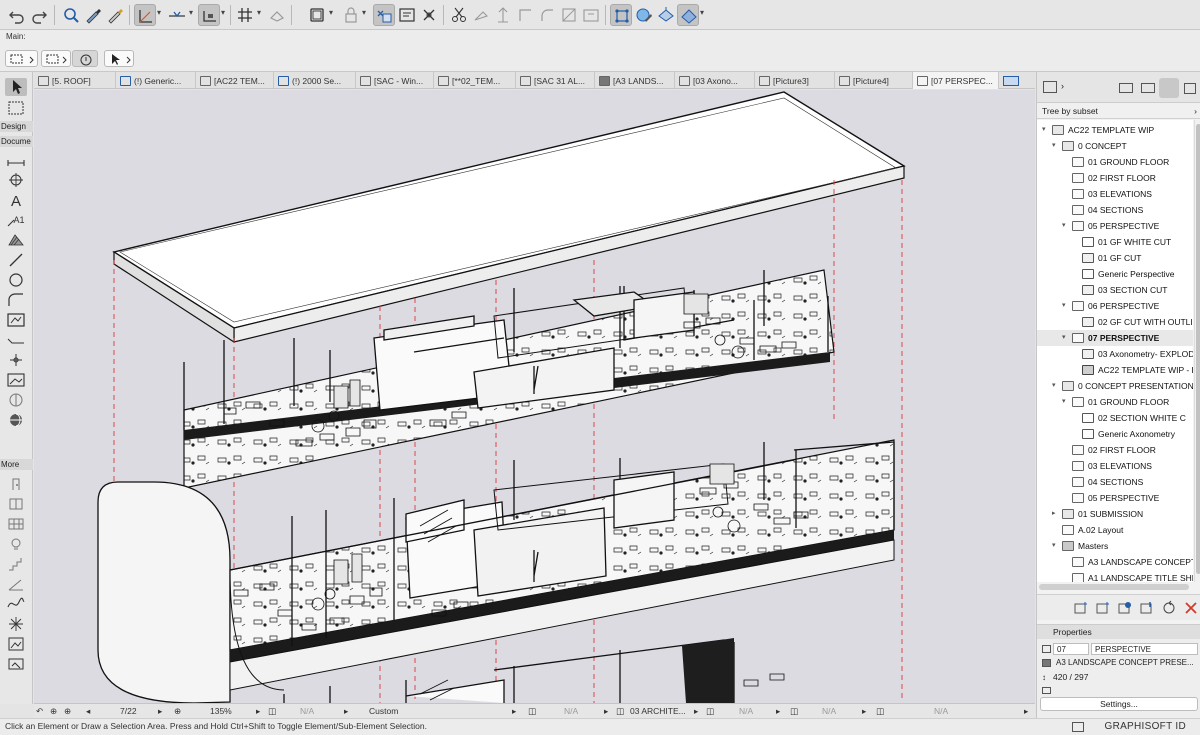 This screenshot has width=1200, height=735. I want to click on trace-reference-icon, so click(317, 15).